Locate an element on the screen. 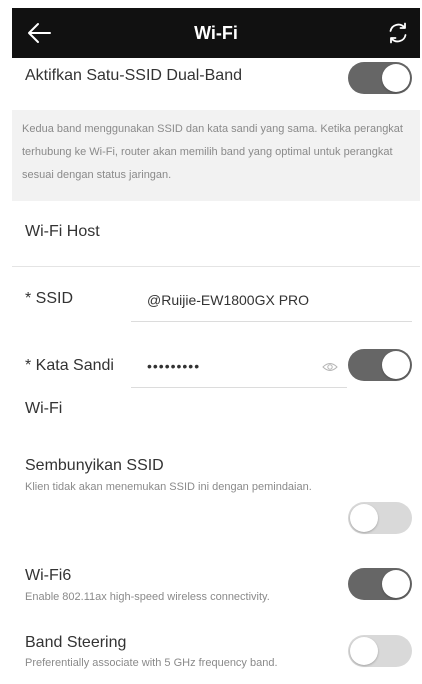 The width and height of the screenshot is (422, 684). app-header: Wi-Fi is located at coordinates (216, 33).